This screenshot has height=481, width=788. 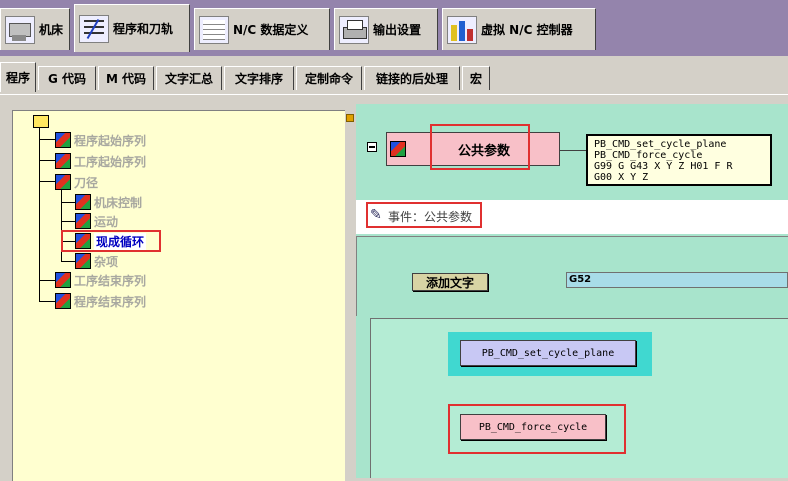 I want to click on main-tab-strip: 机床 程序和刀轨 N/C 数据定义 输出设置 虚拟 N/C 控制器, so click(x=394, y=28).